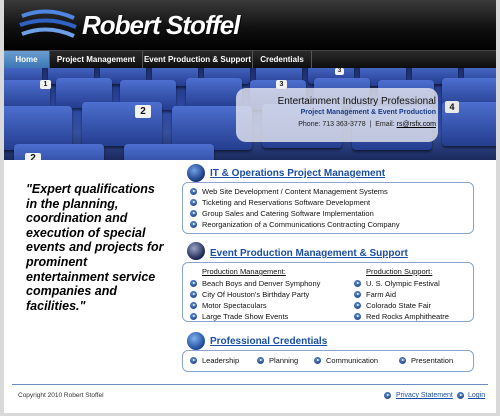 The height and width of the screenshot is (416, 500). I want to click on login-link: Login, so click(476, 395).